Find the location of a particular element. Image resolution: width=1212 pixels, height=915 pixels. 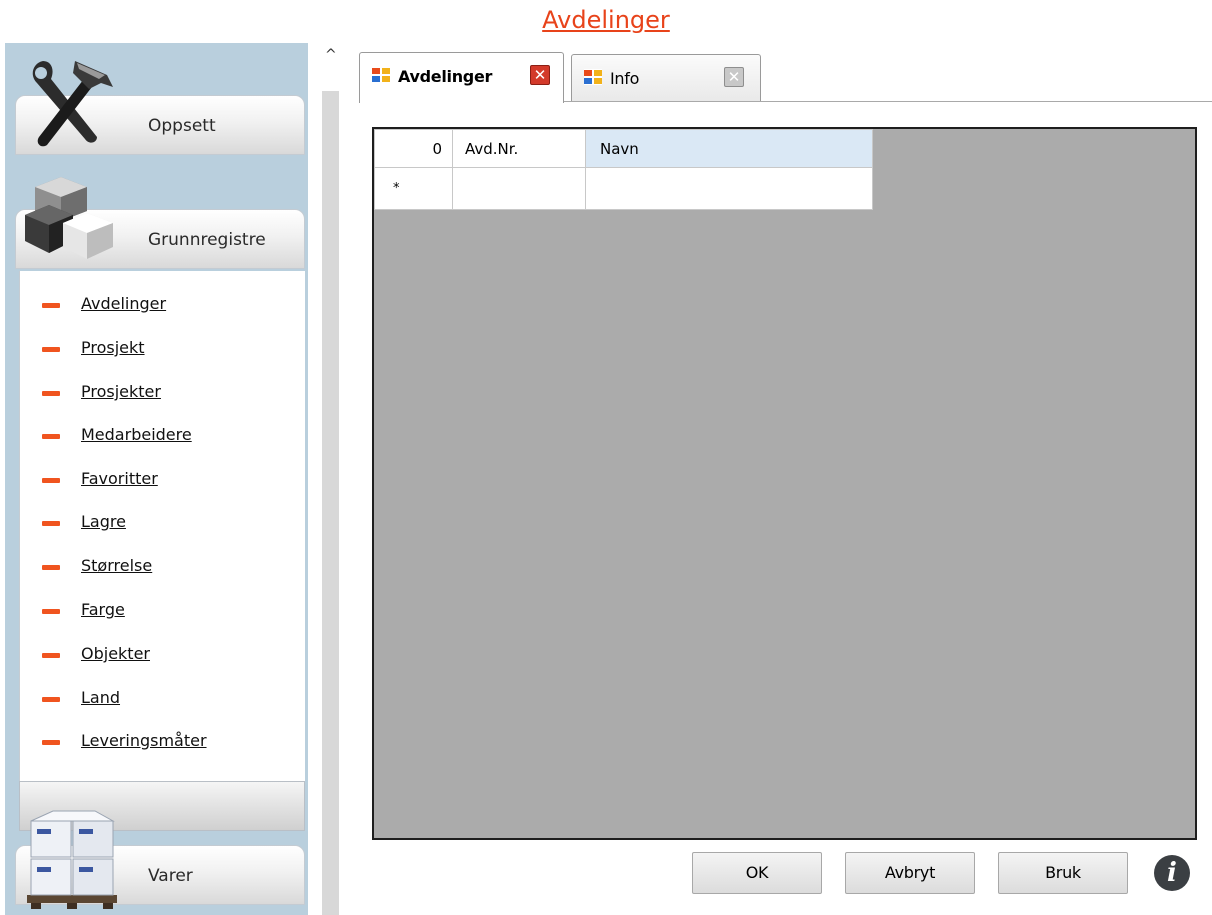

grid-header-row: 0 Avd.Nr. Navn is located at coordinates (623, 148).